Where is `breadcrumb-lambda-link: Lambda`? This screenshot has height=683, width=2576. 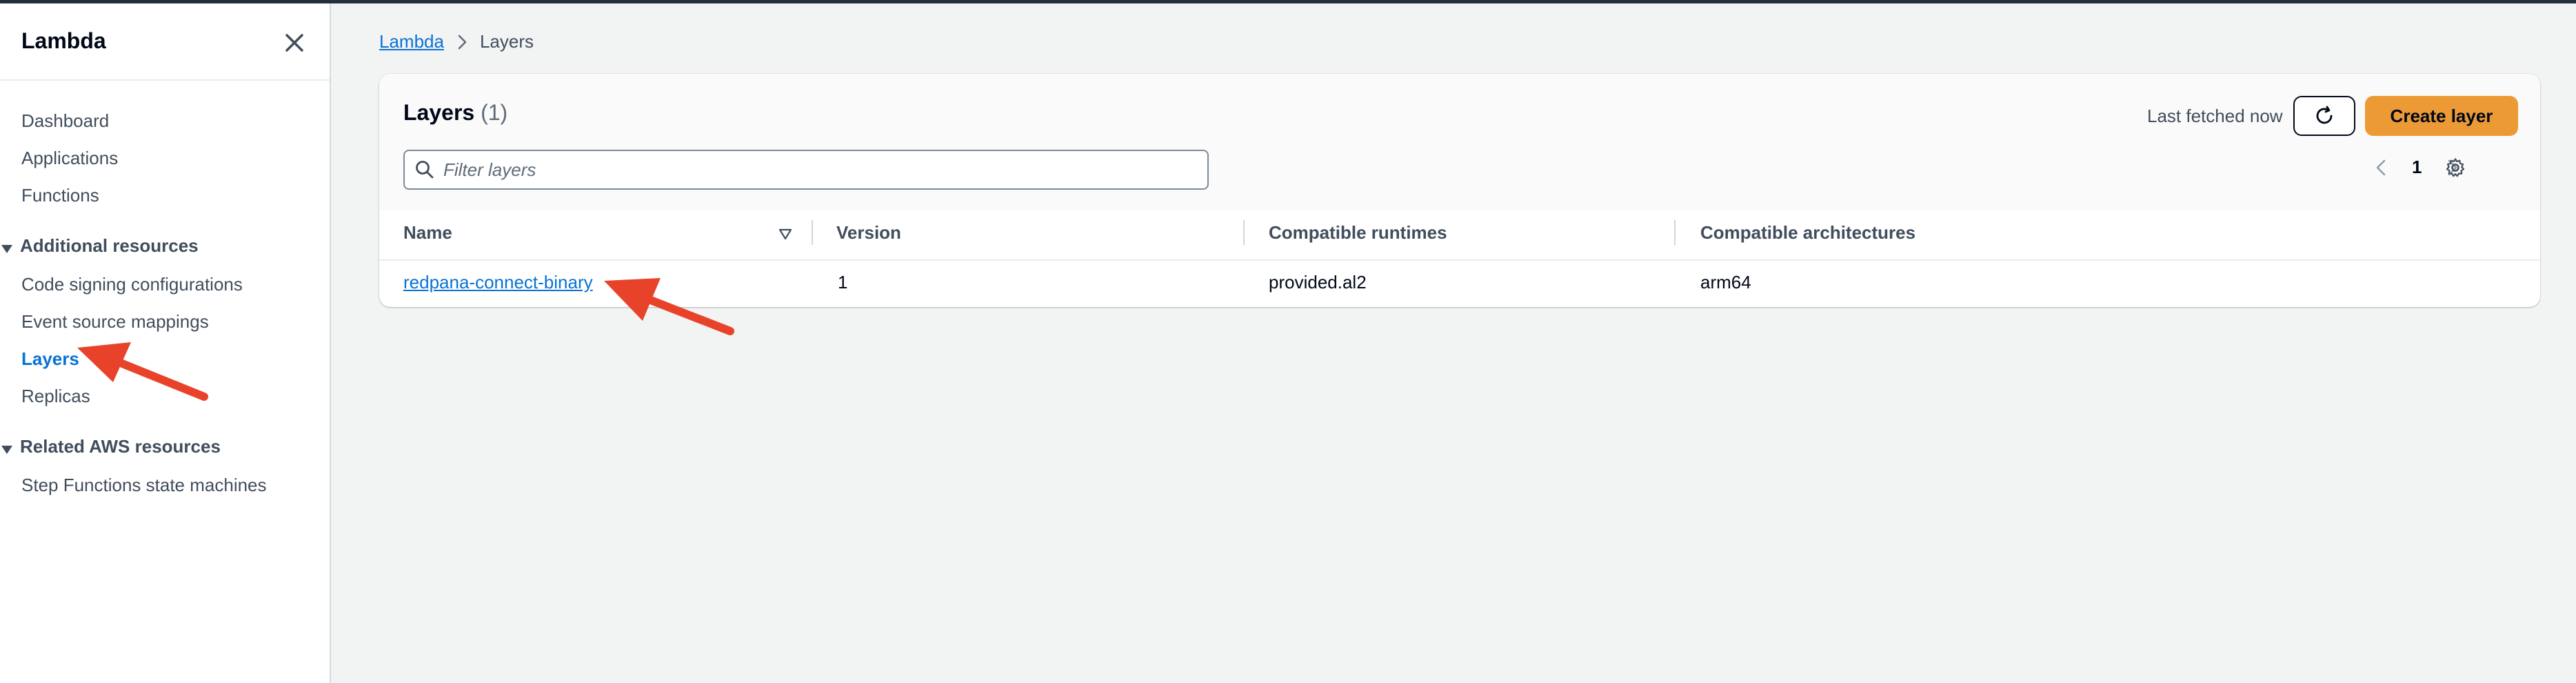 breadcrumb-lambda-link: Lambda is located at coordinates (411, 41).